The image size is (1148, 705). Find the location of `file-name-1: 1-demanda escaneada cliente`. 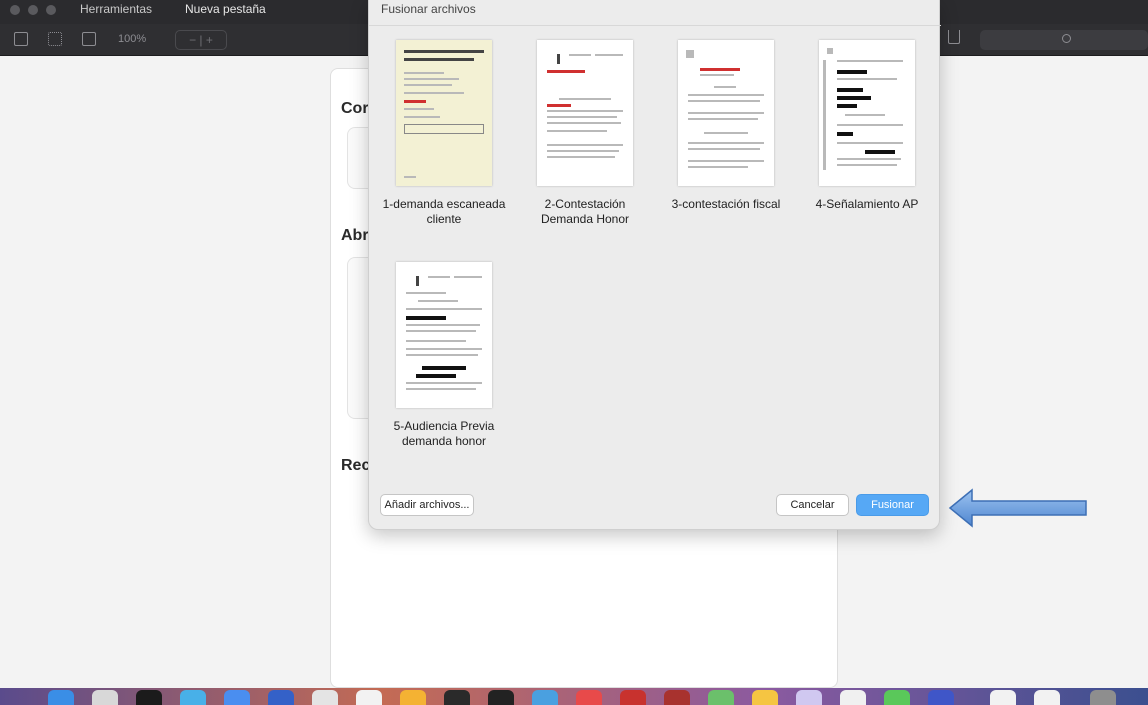

file-name-1: 1-demanda escaneada cliente is located at coordinates (444, 211).